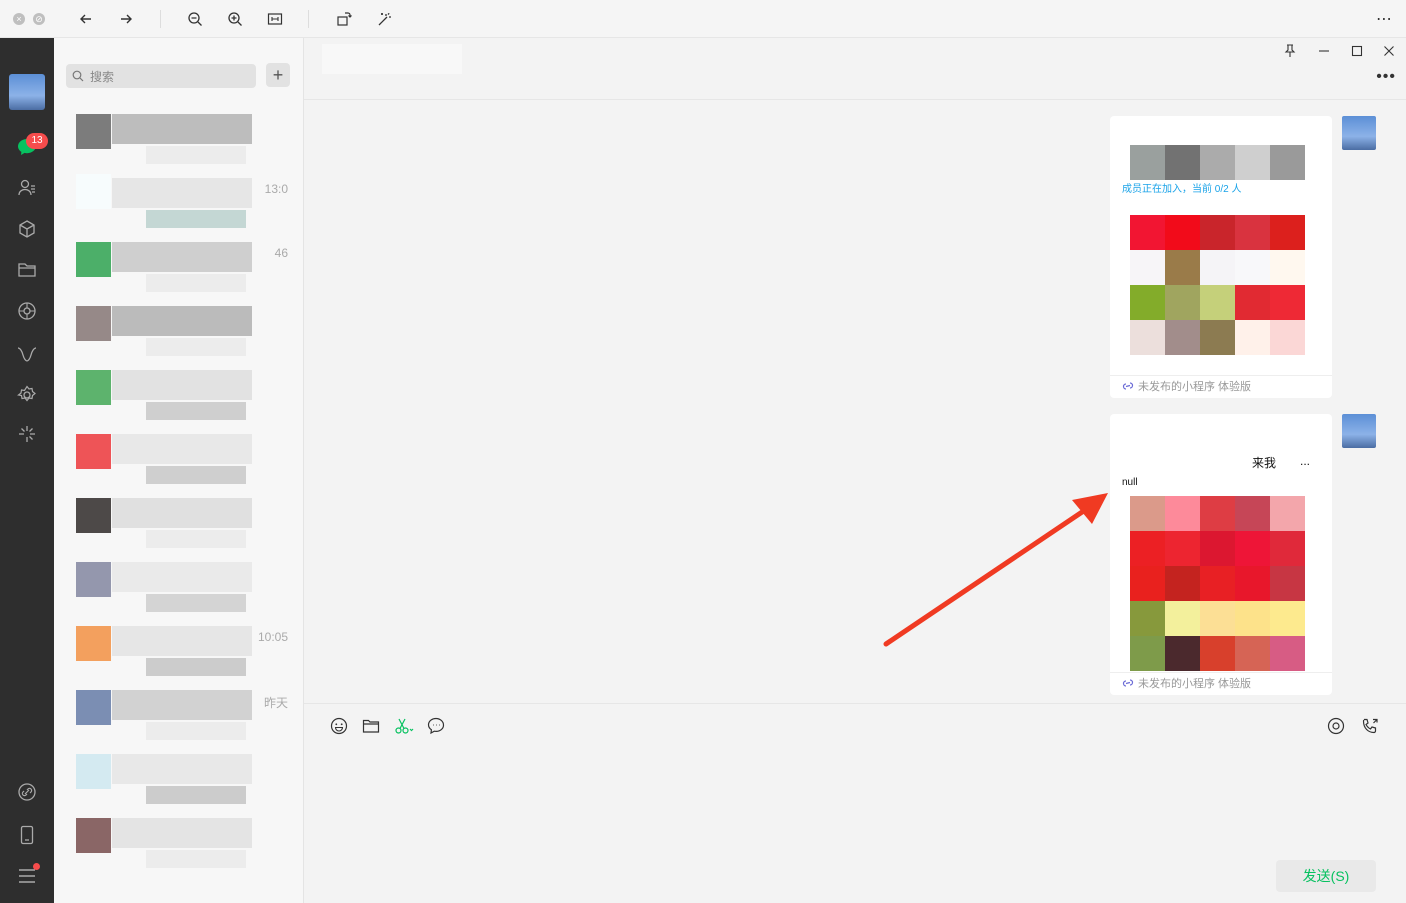 This screenshot has width=1406, height=903. Describe the element at coordinates (278, 75) in the screenshot. I see `add-button: +` at that location.